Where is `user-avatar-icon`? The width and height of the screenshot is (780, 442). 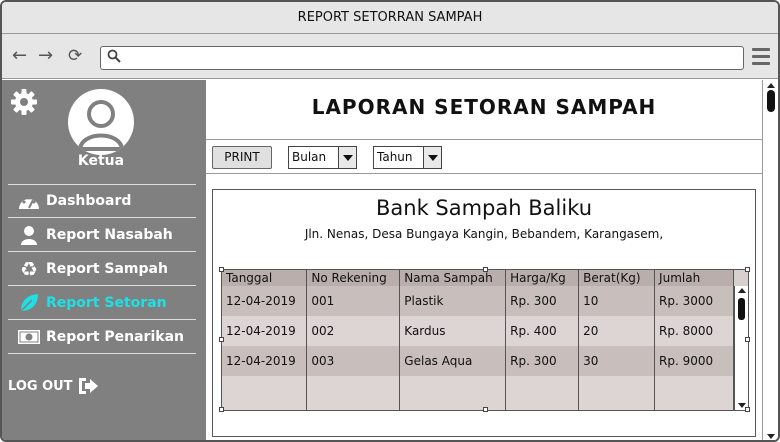 user-avatar-icon is located at coordinates (101, 125).